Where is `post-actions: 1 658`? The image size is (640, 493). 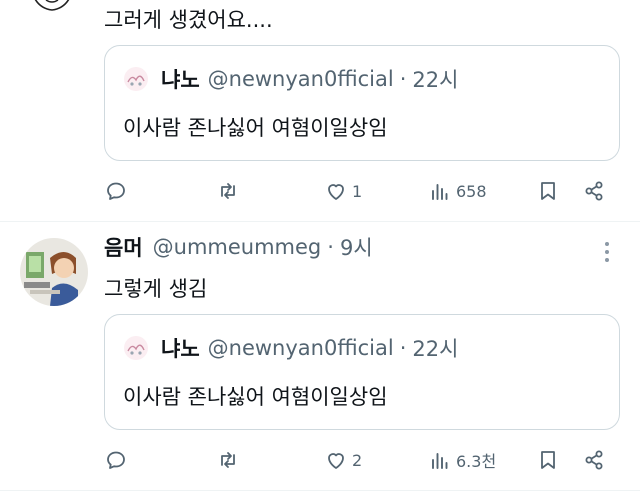 post-actions: 1 658 is located at coordinates (358, 191).